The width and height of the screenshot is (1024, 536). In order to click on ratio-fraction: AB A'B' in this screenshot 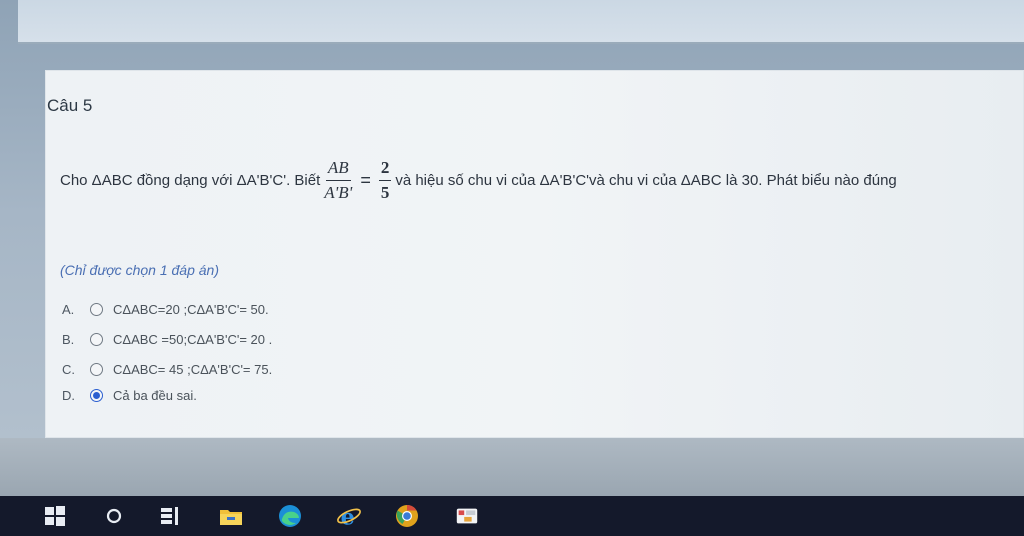, I will do `click(338, 180)`.